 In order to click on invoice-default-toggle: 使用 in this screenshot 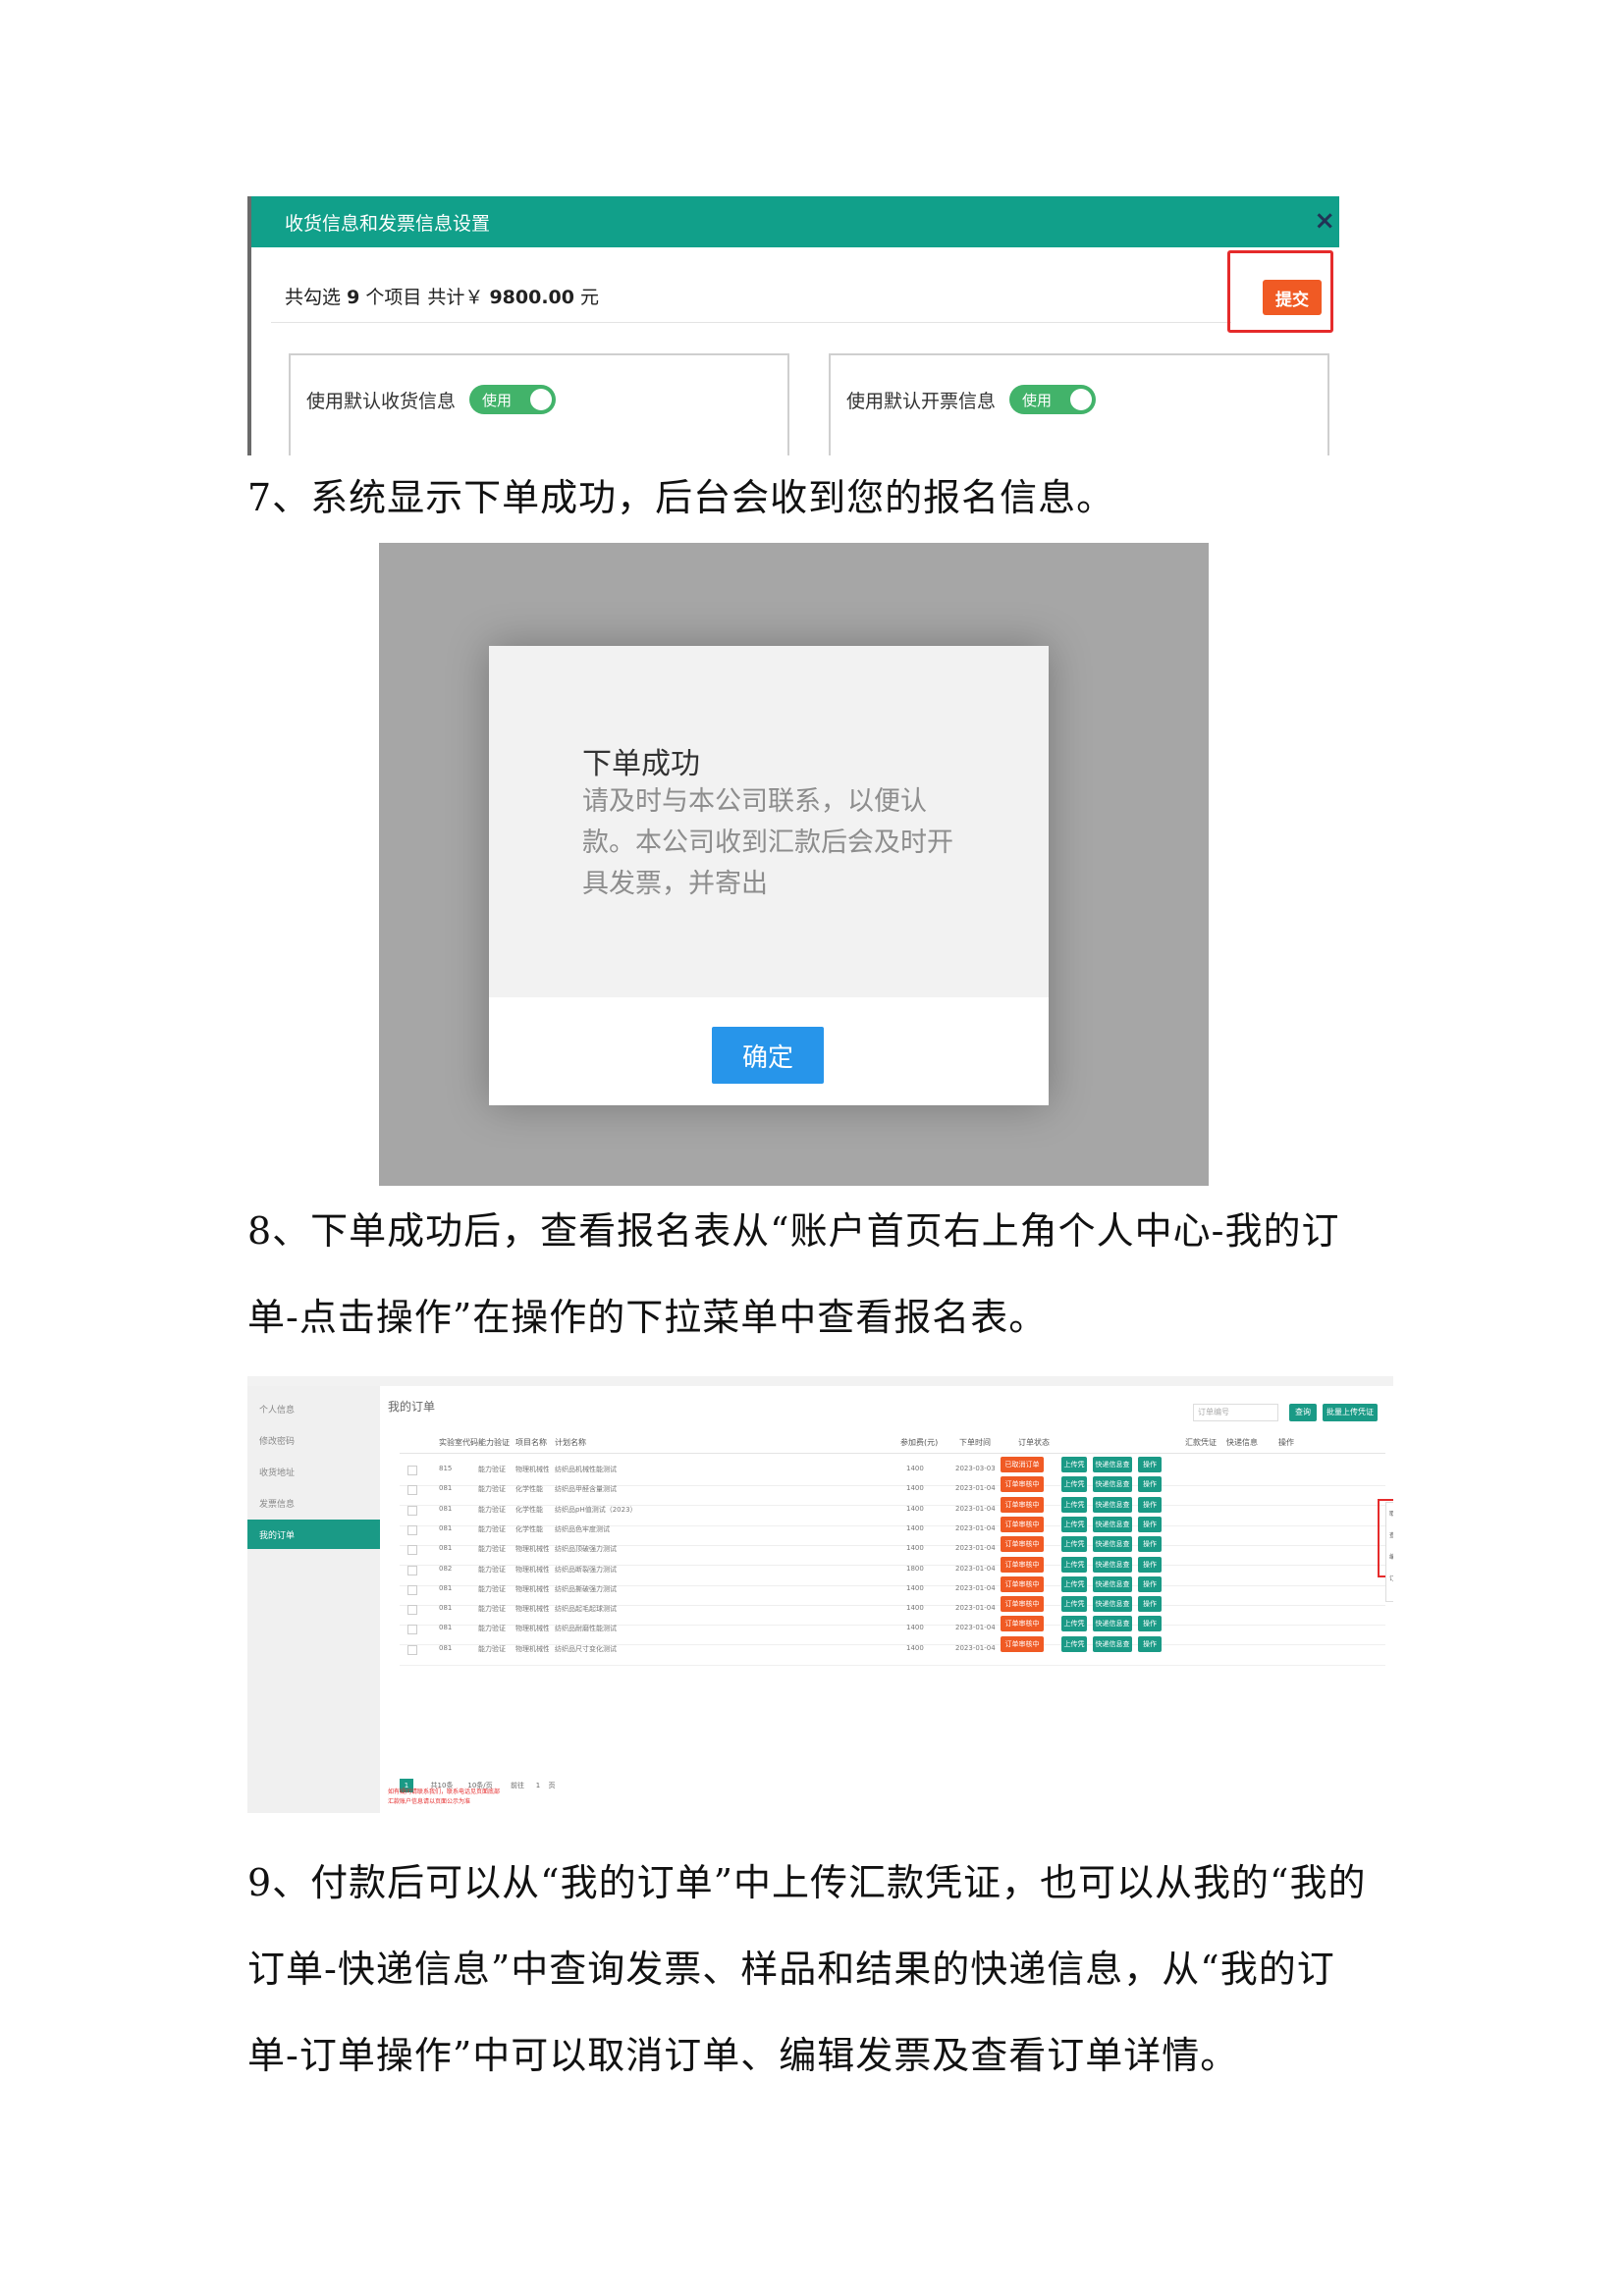, I will do `click(1052, 399)`.